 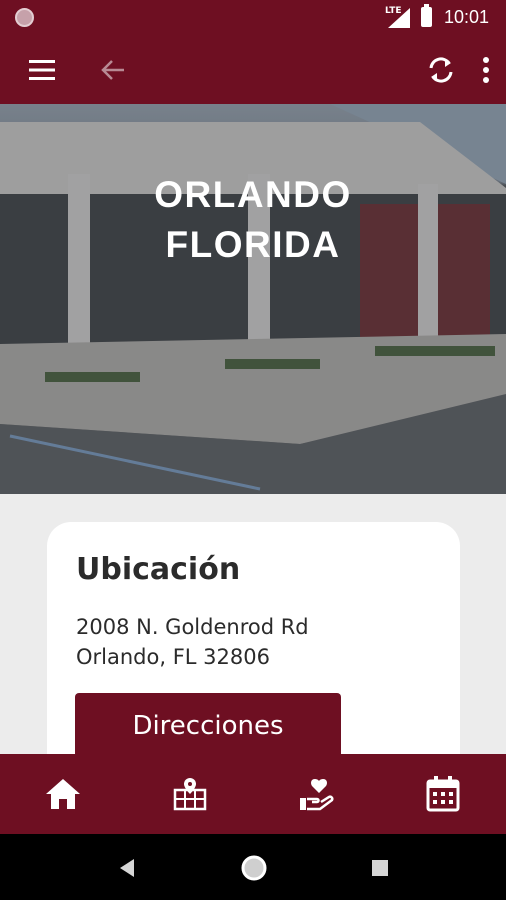 What do you see at coordinates (173, 657) in the screenshot?
I see `address-line2: Orlando, FL 32806` at bounding box center [173, 657].